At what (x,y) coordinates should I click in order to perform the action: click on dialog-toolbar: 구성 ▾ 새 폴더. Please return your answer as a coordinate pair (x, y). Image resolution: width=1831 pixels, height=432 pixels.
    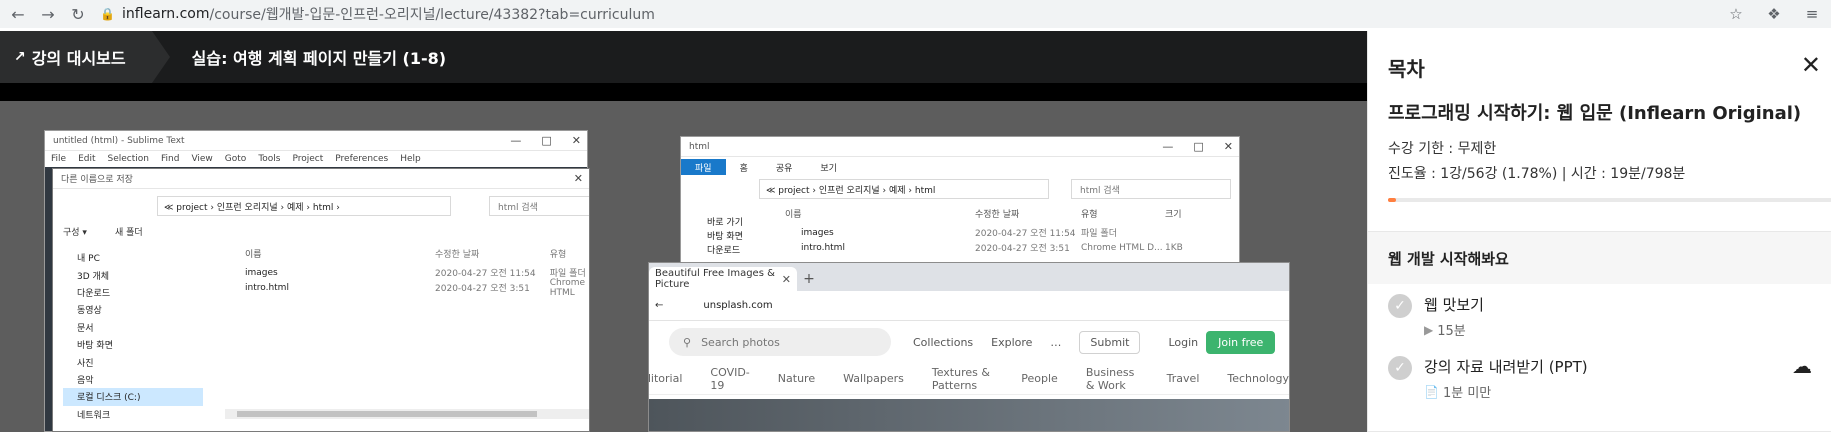
    Looking at the image, I should click on (103, 231).